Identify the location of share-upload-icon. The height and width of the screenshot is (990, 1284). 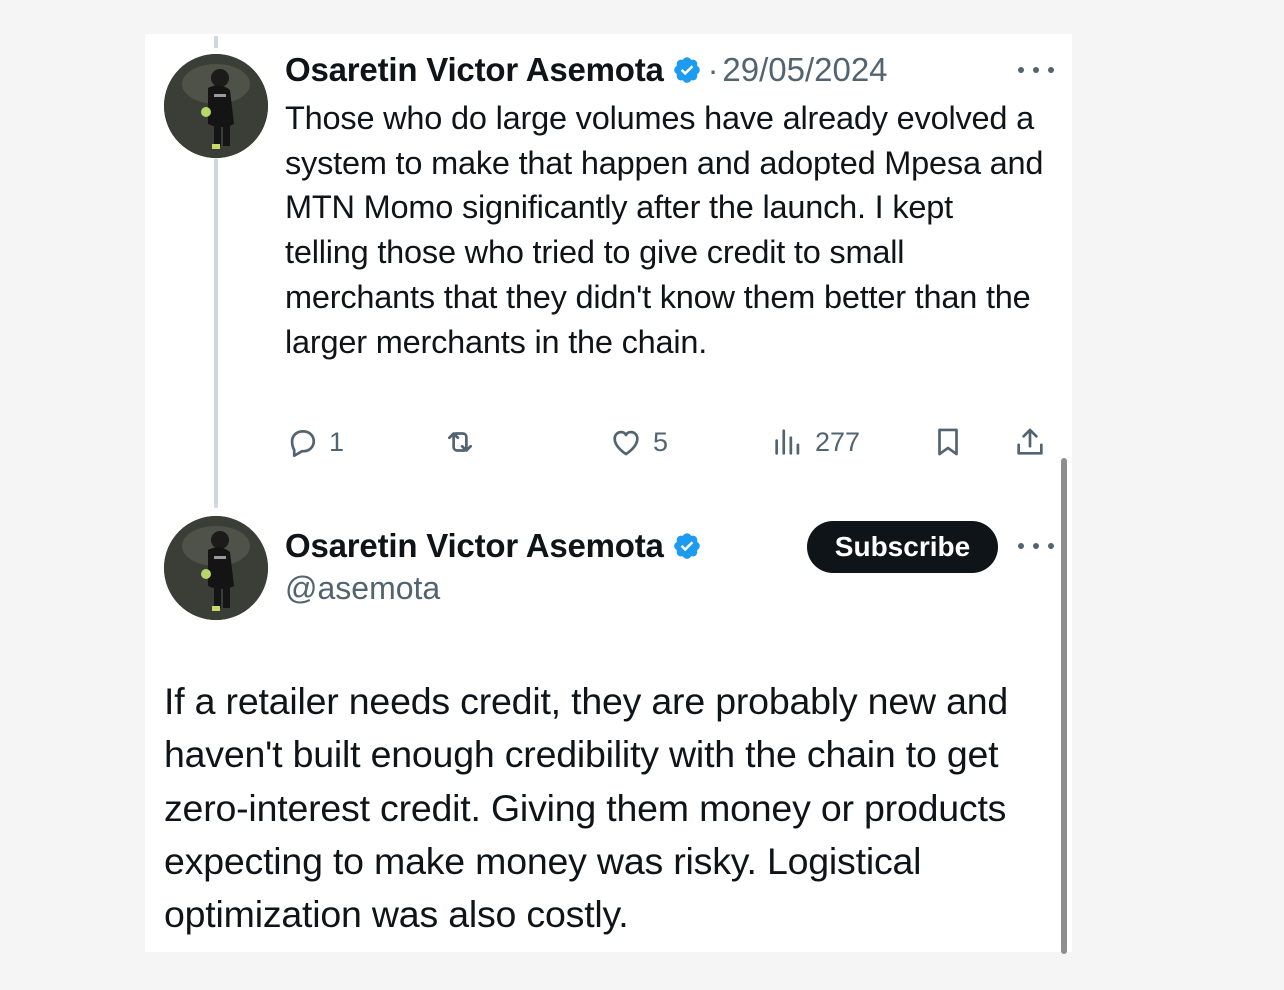
(1030, 441).